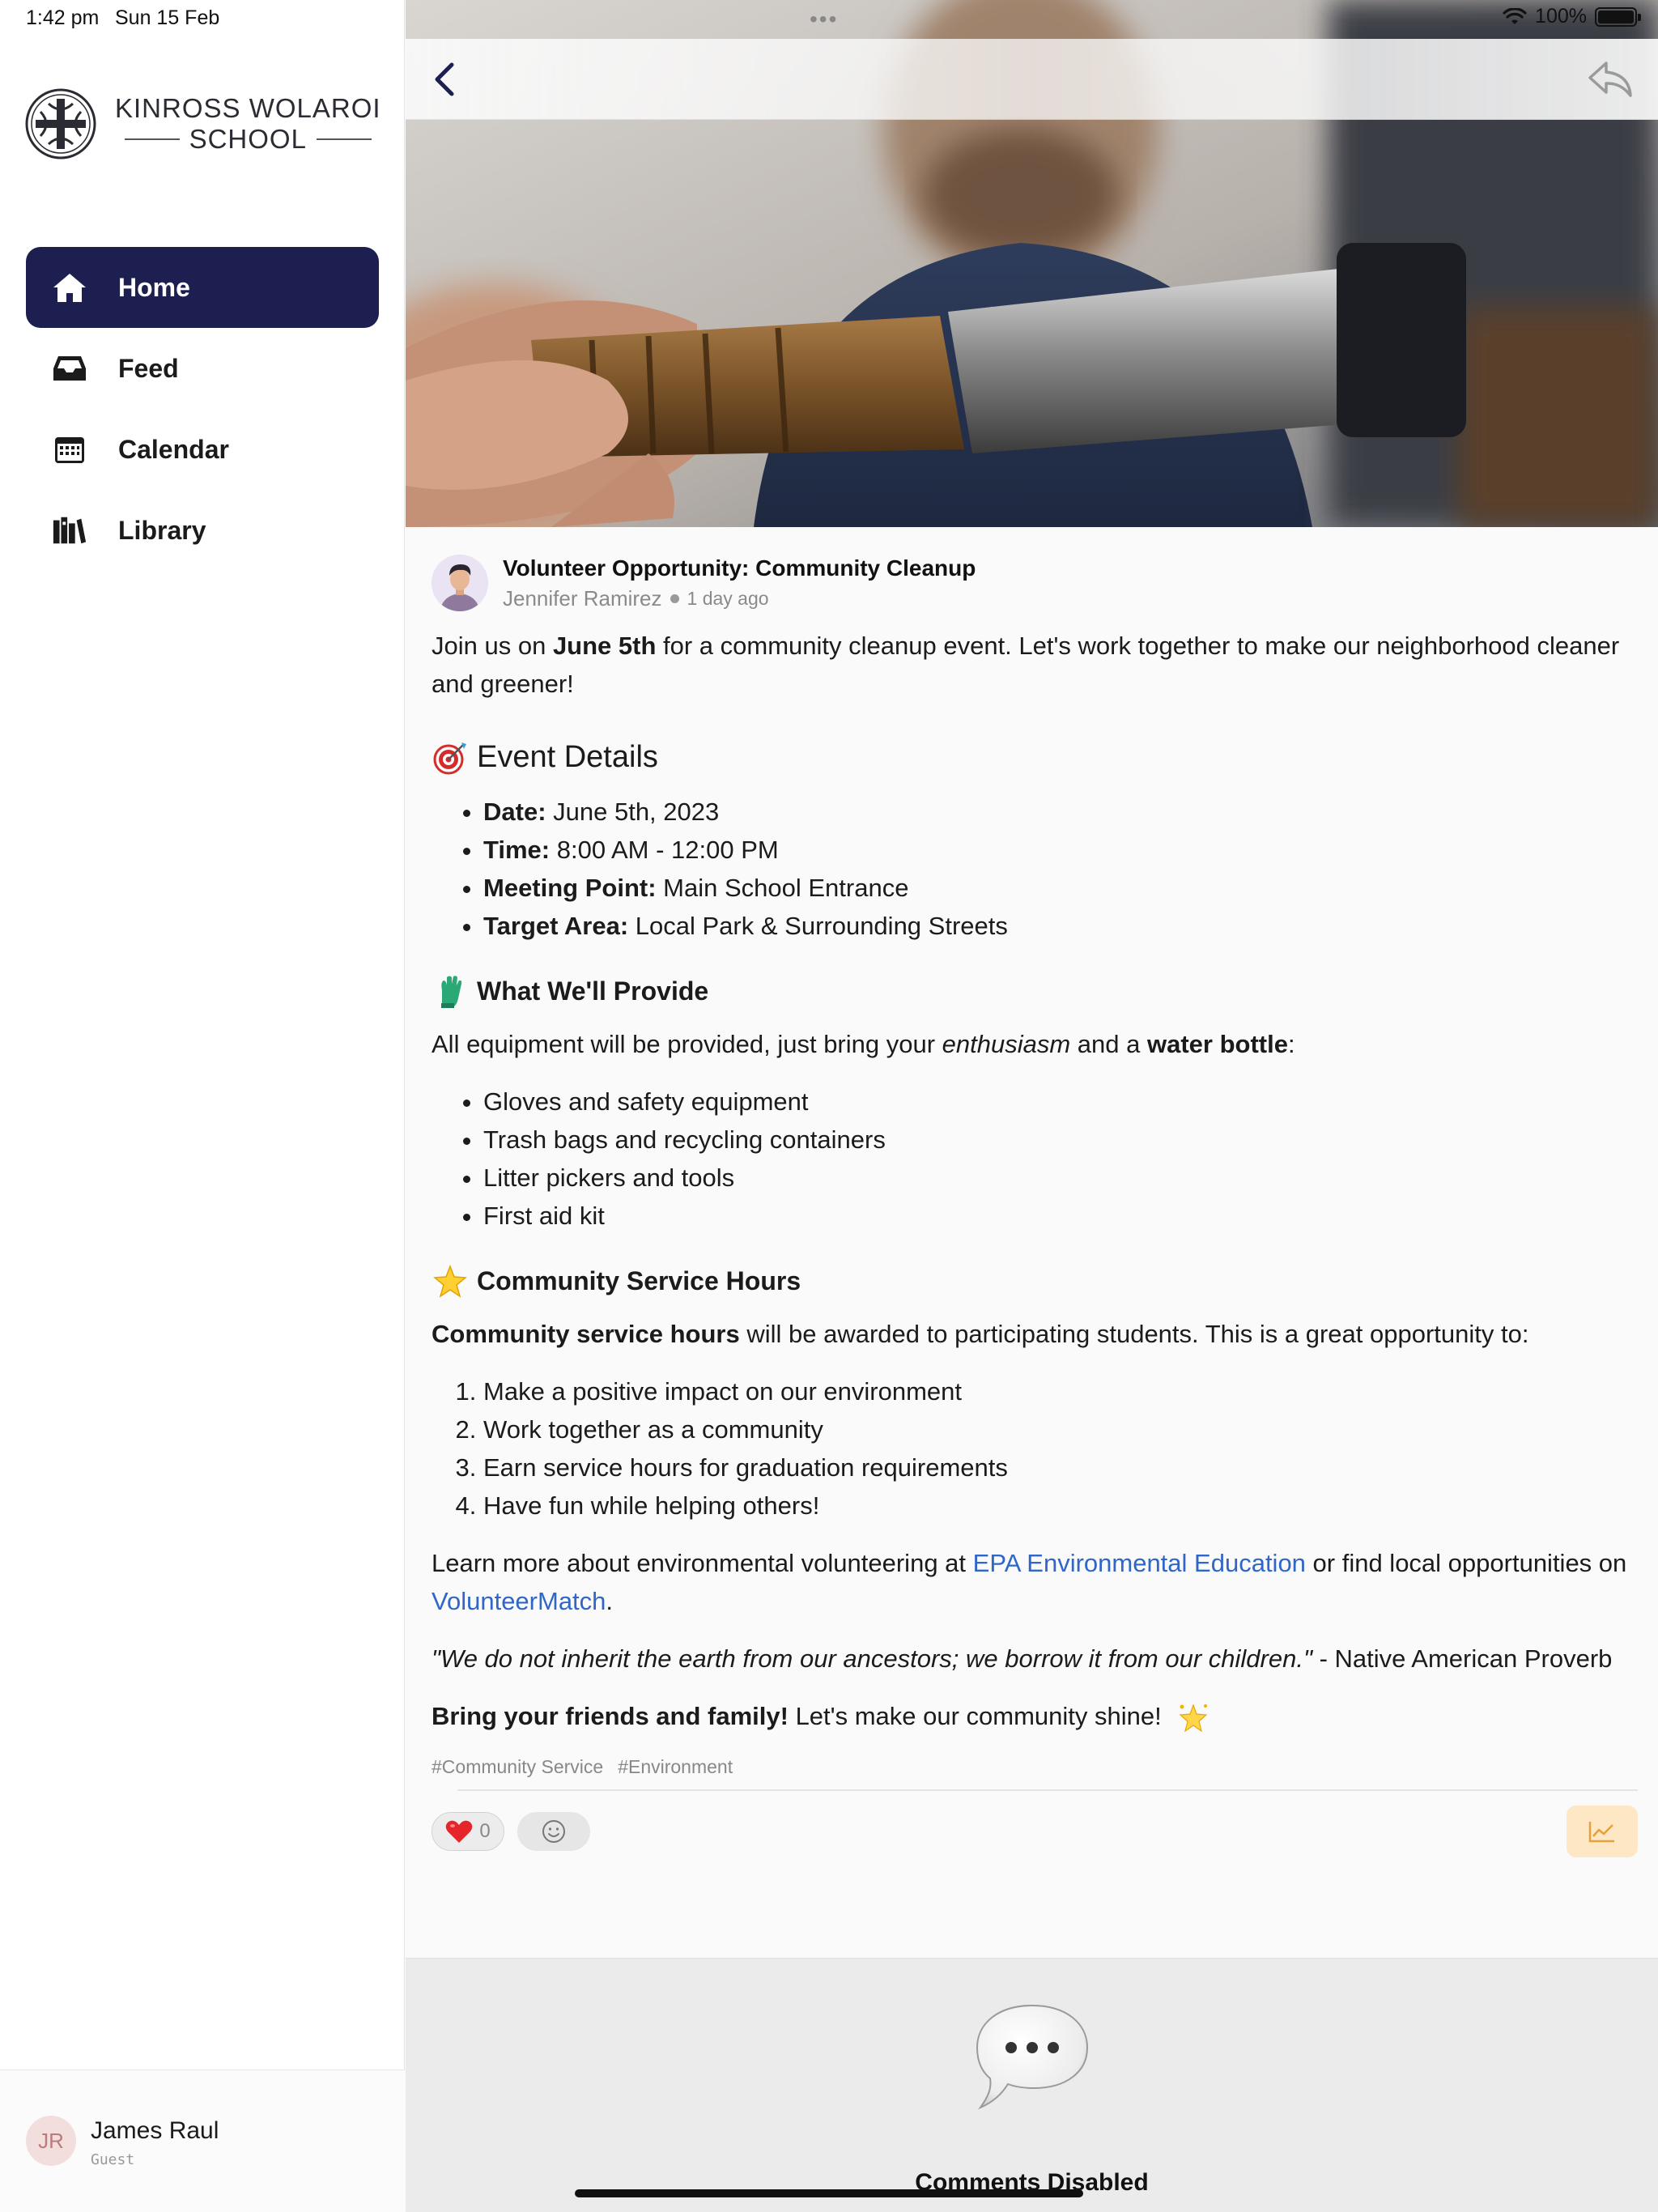  What do you see at coordinates (1032, 79) in the screenshot?
I see `navigation-bar` at bounding box center [1032, 79].